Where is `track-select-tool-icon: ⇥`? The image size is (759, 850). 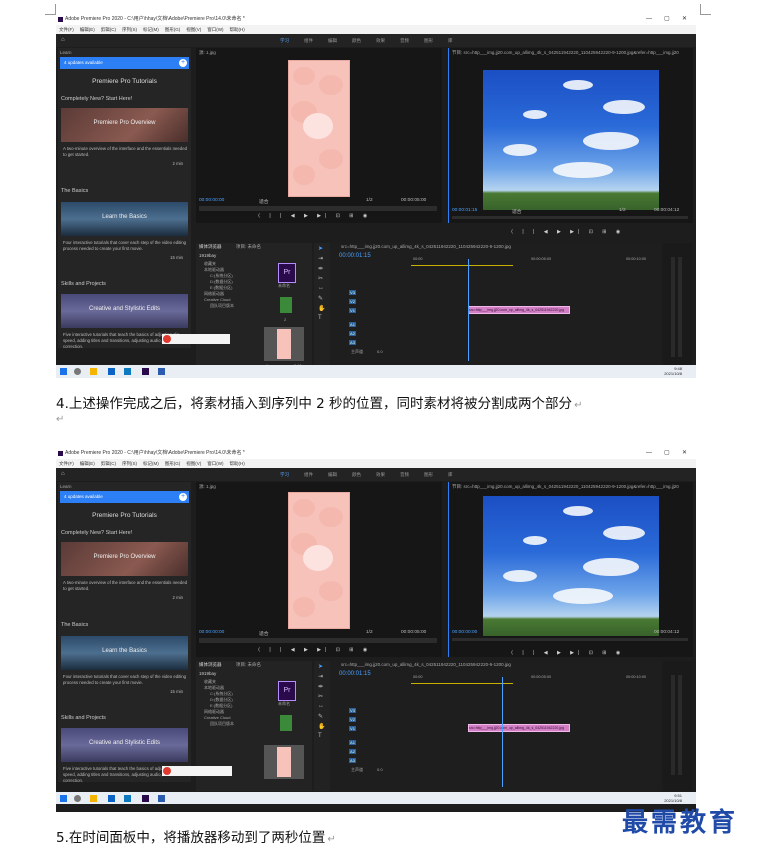 track-select-tool-icon: ⇥ is located at coordinates (320, 676).